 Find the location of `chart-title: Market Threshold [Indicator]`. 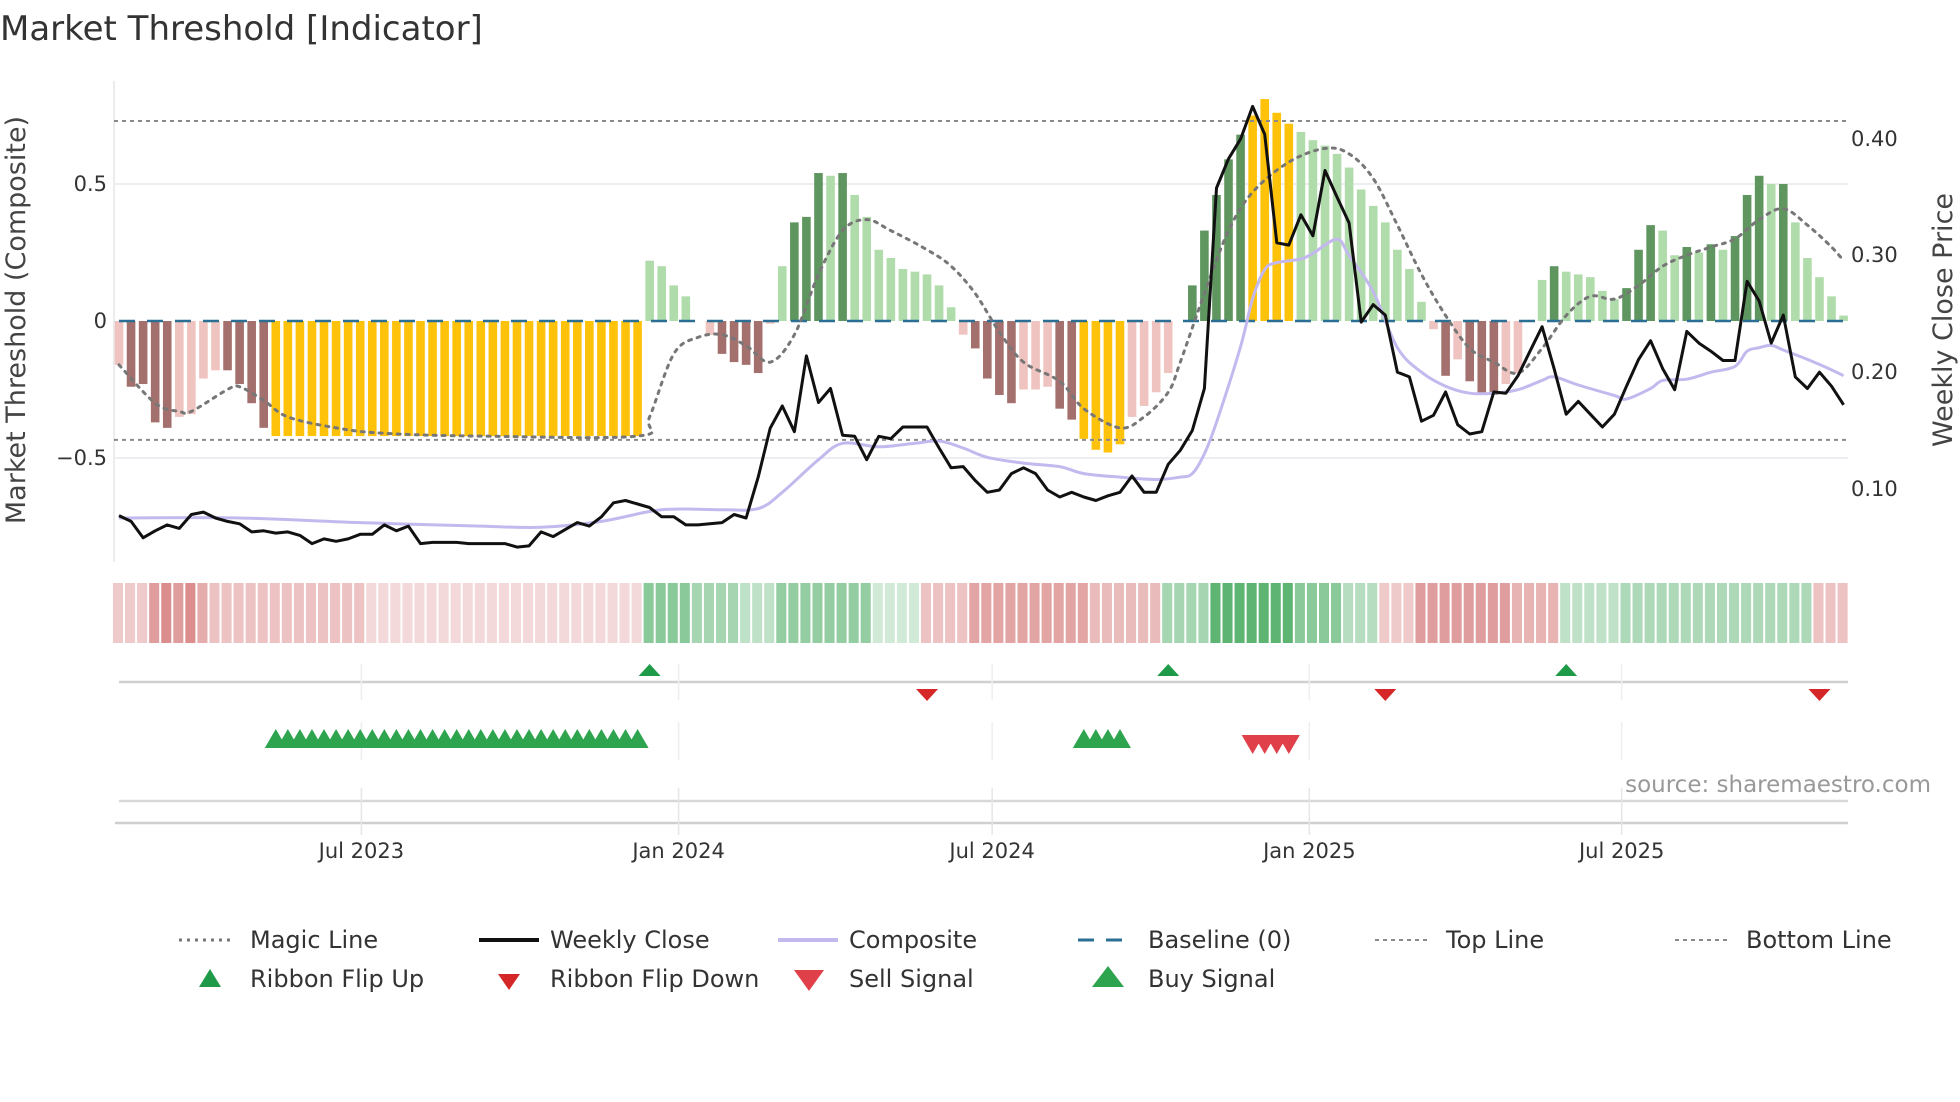

chart-title: Market Threshold [Indicator] is located at coordinates (241, 29).